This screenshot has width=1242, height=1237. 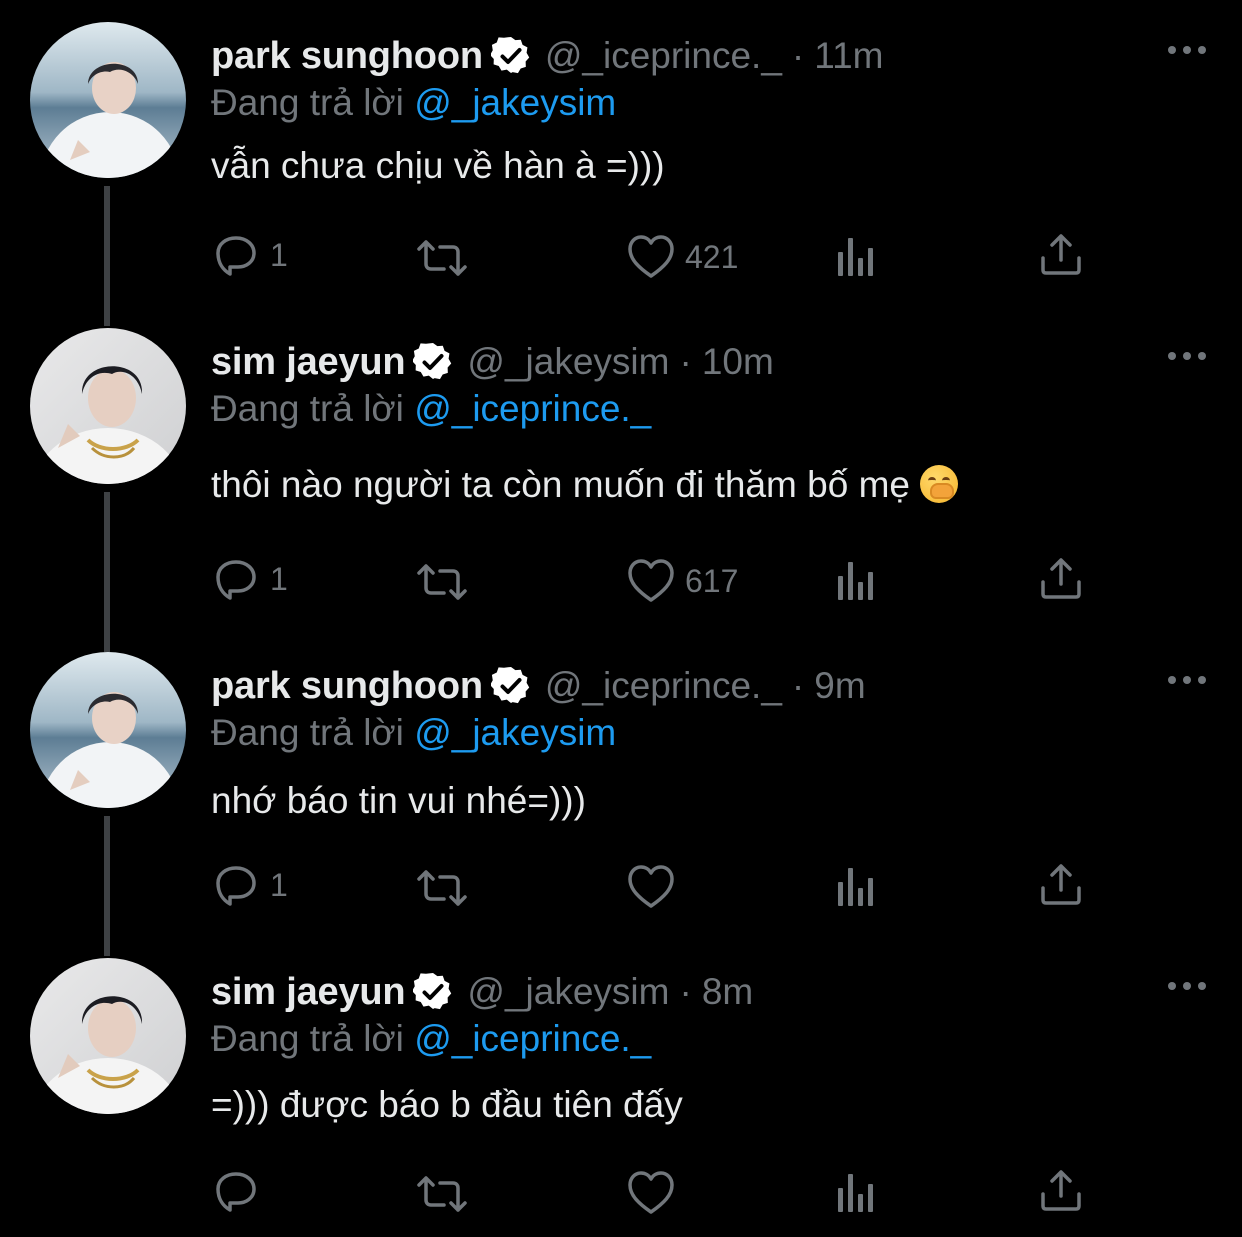 I want to click on tweet-text: nhớ báo tin vui nhé=))), so click(x=398, y=800).